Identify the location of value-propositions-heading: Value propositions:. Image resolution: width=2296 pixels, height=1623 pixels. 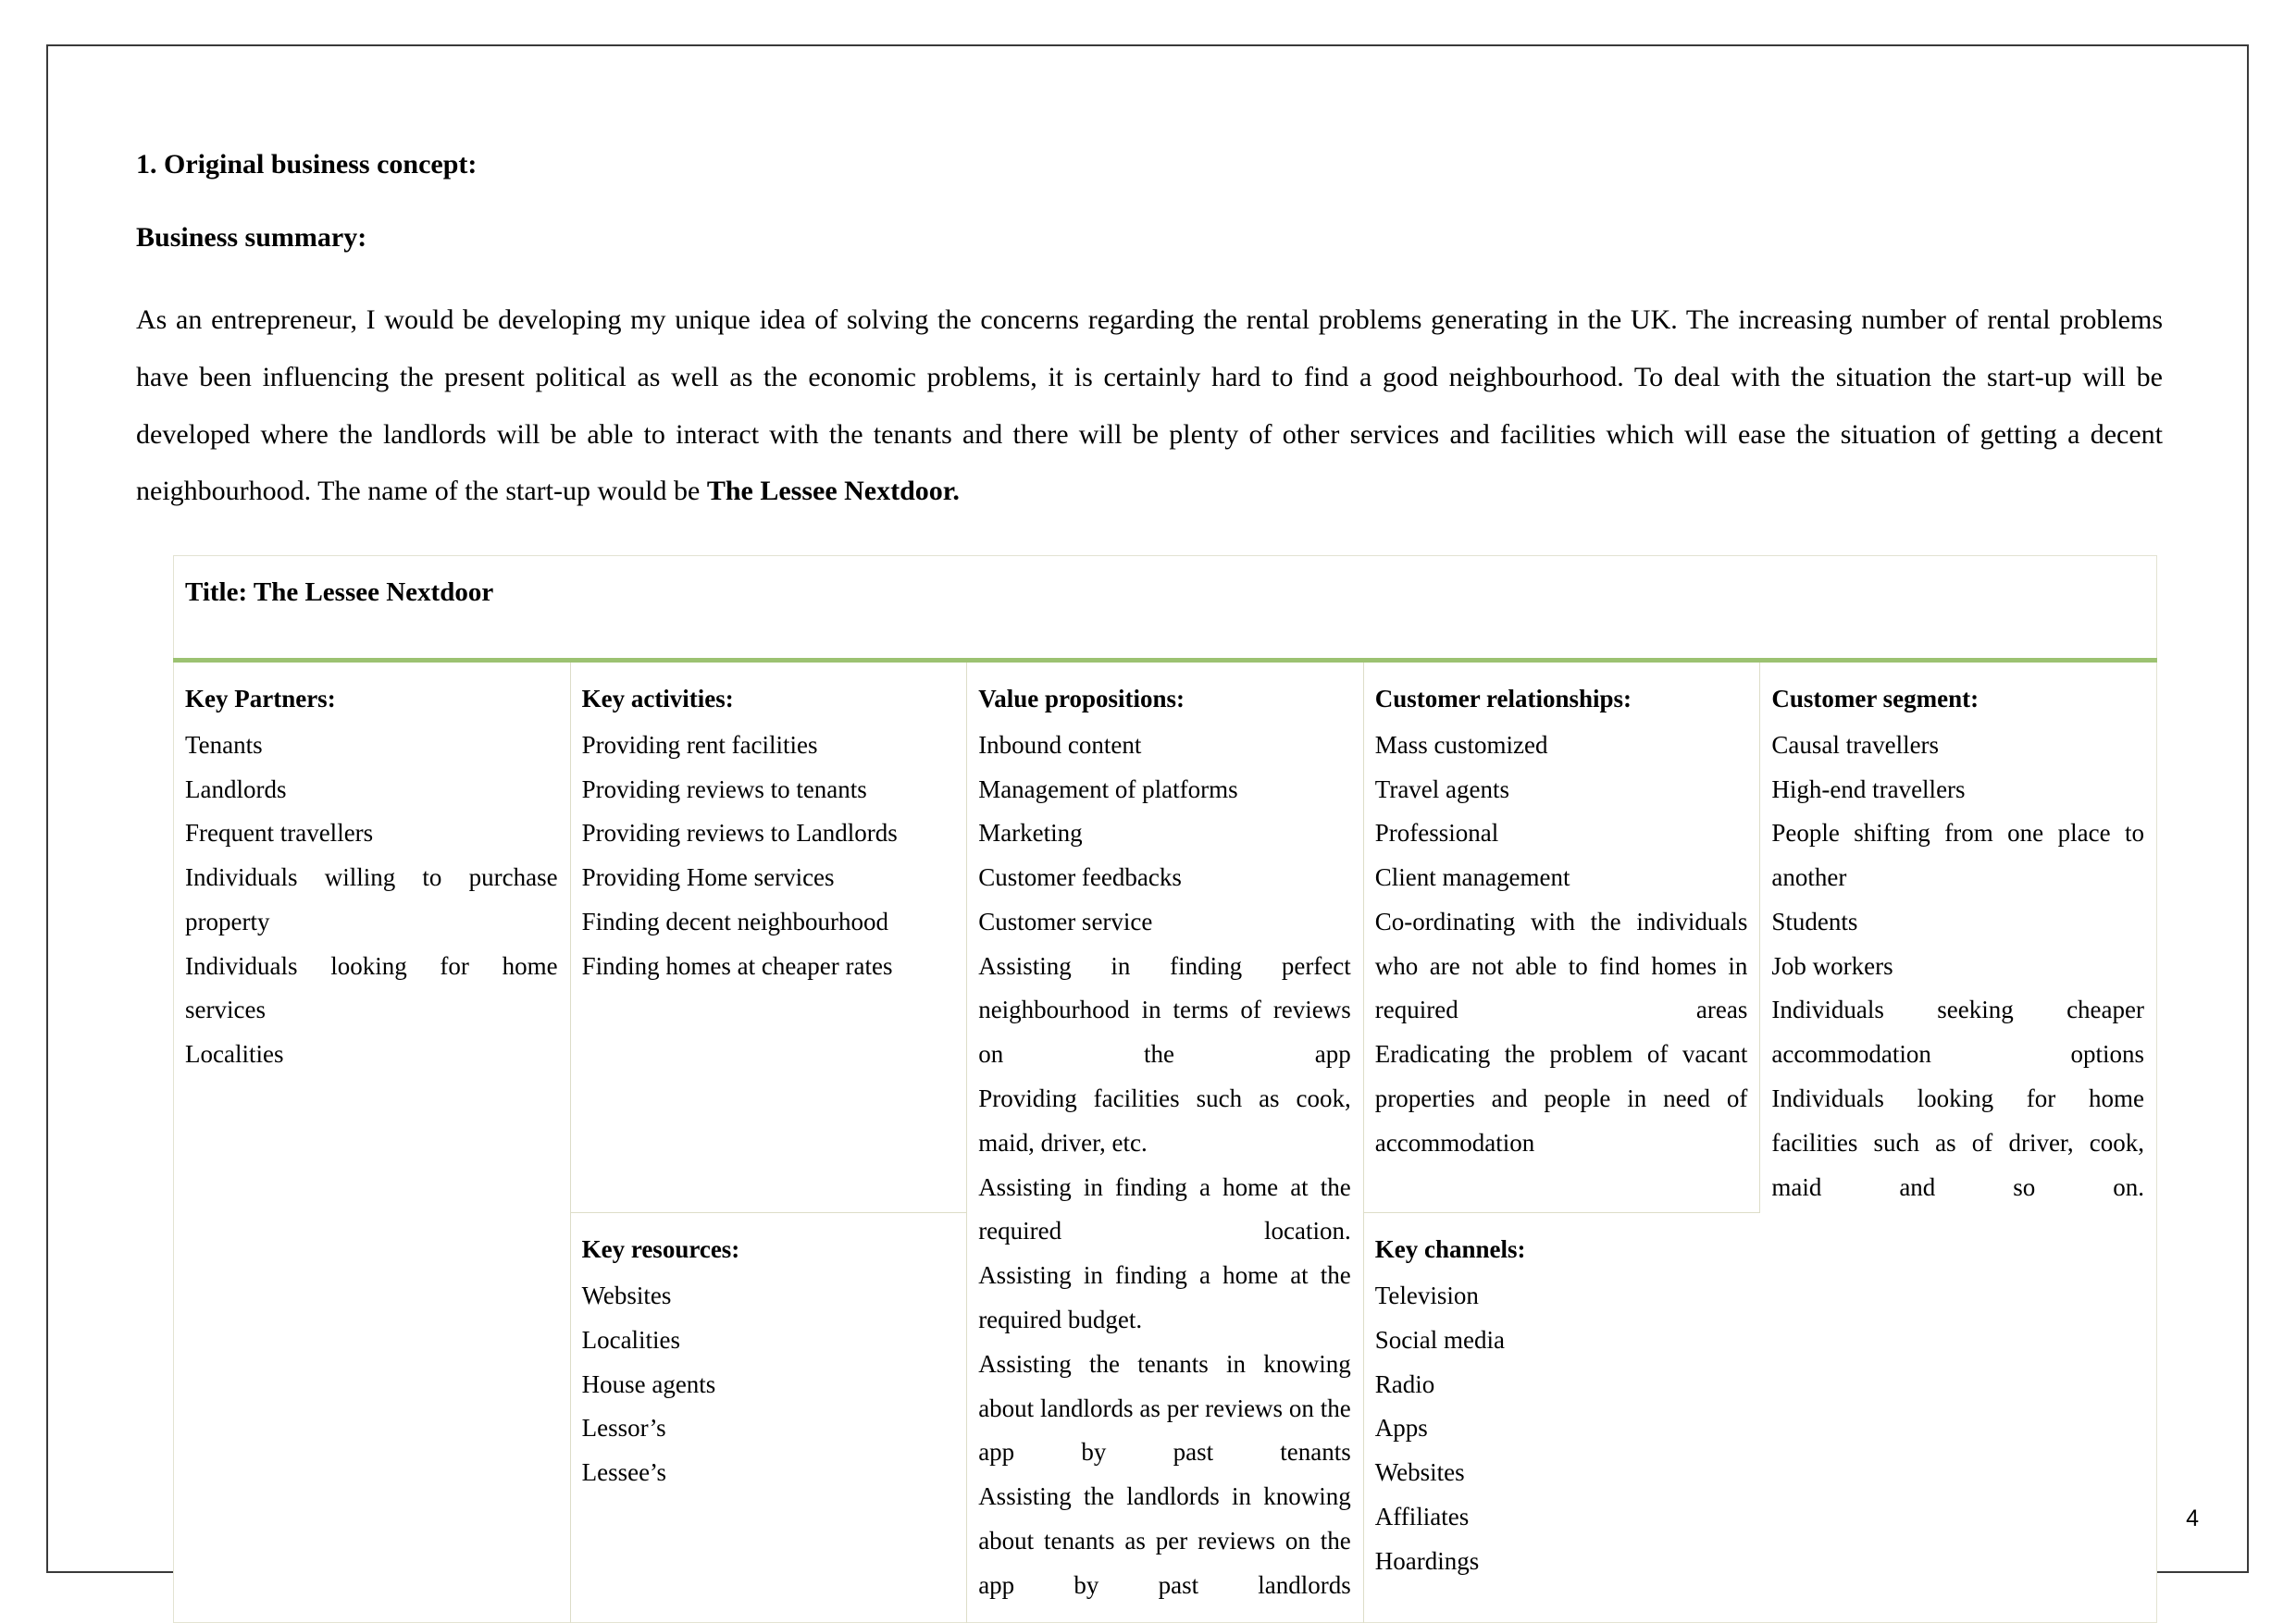
(1082, 698).